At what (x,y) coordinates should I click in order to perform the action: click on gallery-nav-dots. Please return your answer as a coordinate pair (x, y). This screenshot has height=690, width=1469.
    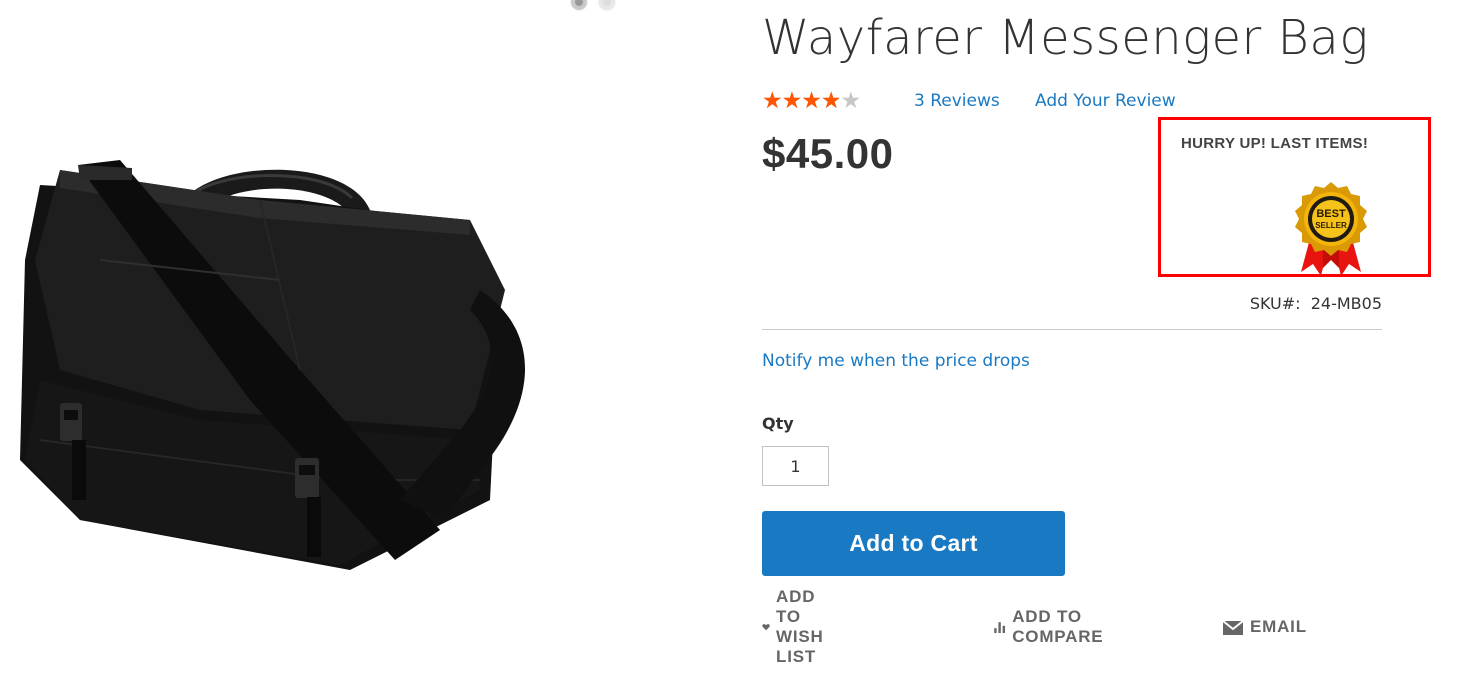
    Looking at the image, I should click on (595, 5).